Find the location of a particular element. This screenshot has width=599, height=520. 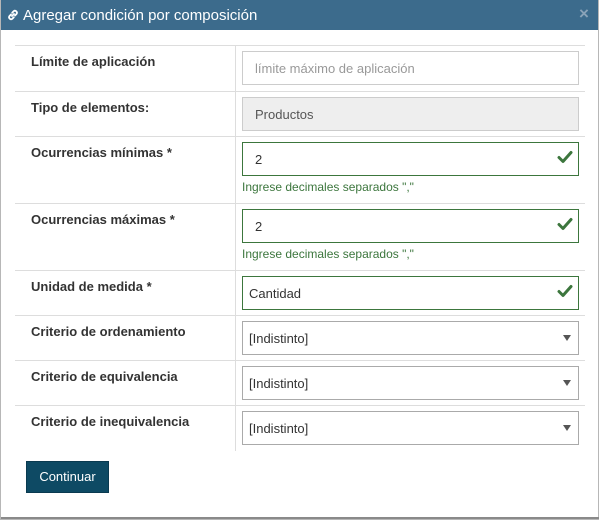

field-label: Límite de aplicación is located at coordinates (125, 68).